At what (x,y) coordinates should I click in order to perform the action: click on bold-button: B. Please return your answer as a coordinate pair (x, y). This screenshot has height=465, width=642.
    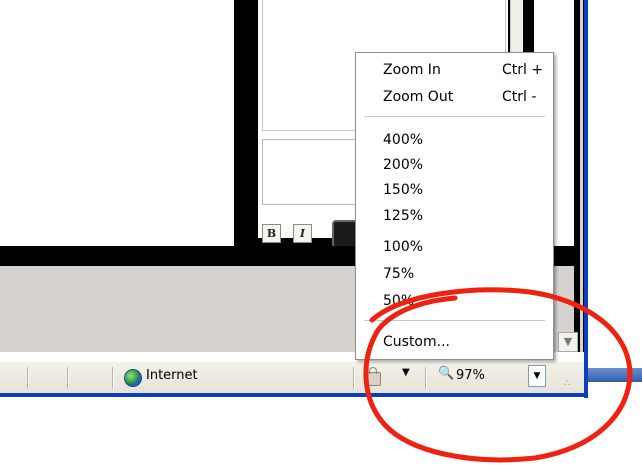
    Looking at the image, I should click on (271, 233).